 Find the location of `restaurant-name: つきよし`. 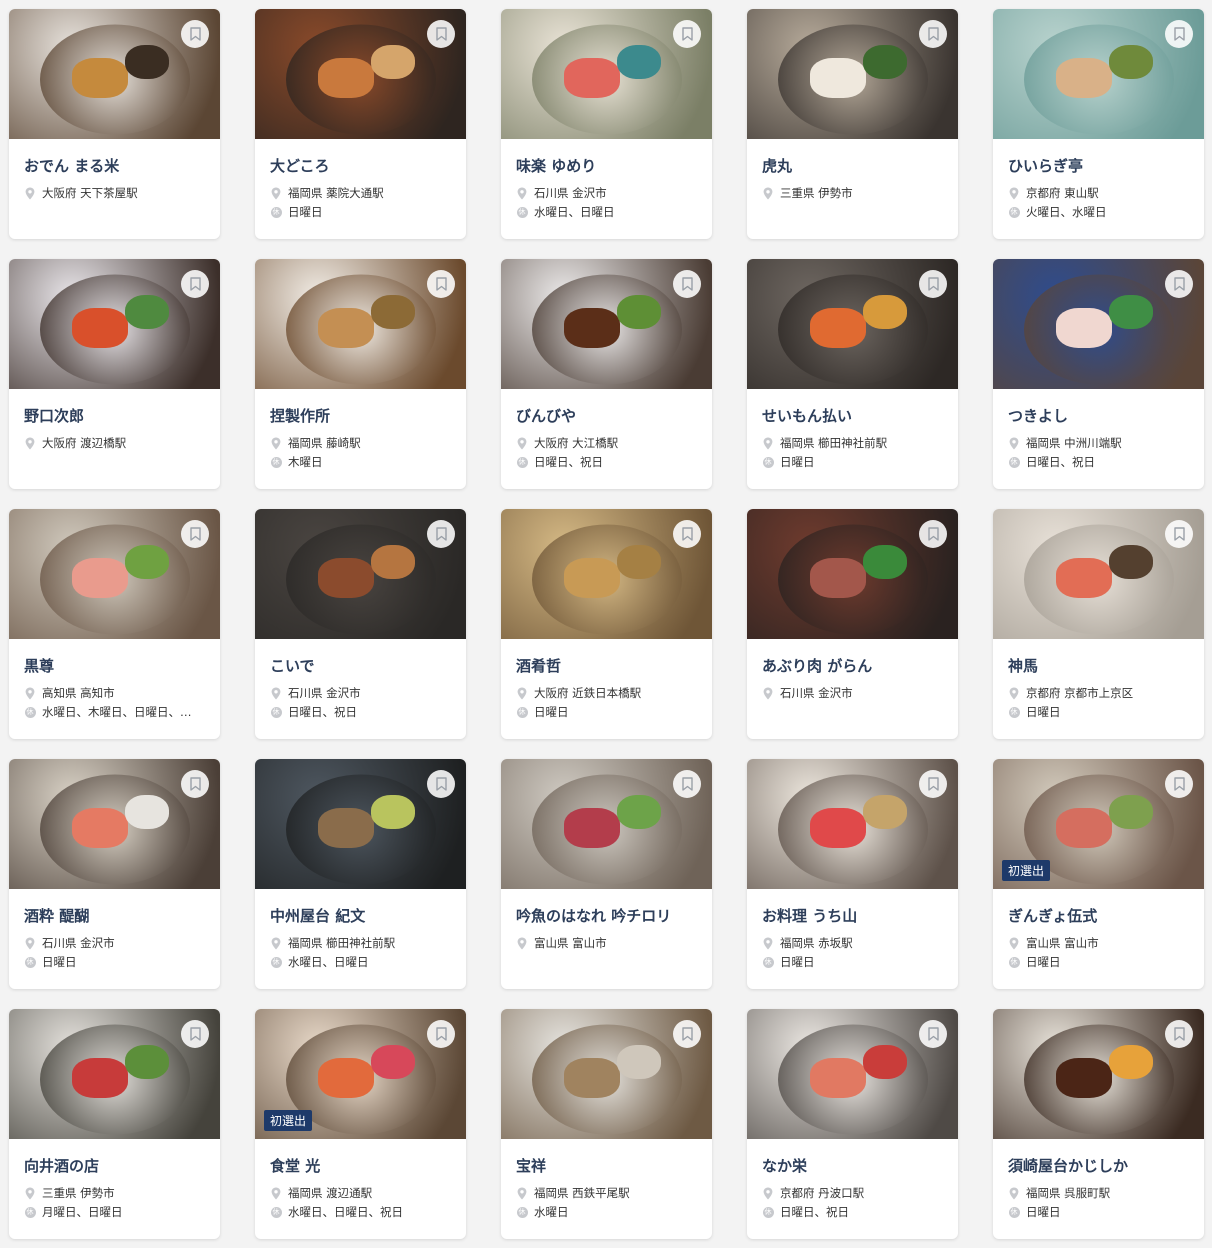

restaurant-name: つきよし is located at coordinates (1099, 415).